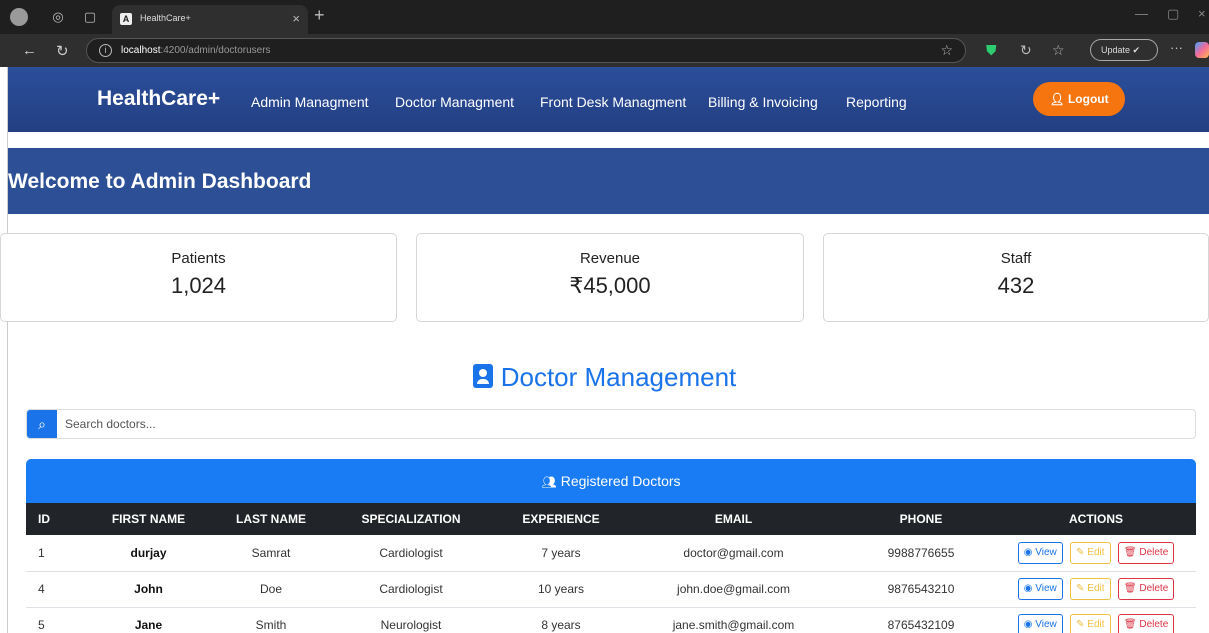 Image resolution: width=1209 pixels, height=633 pixels. I want to click on search-icon: ⌕, so click(42, 424).